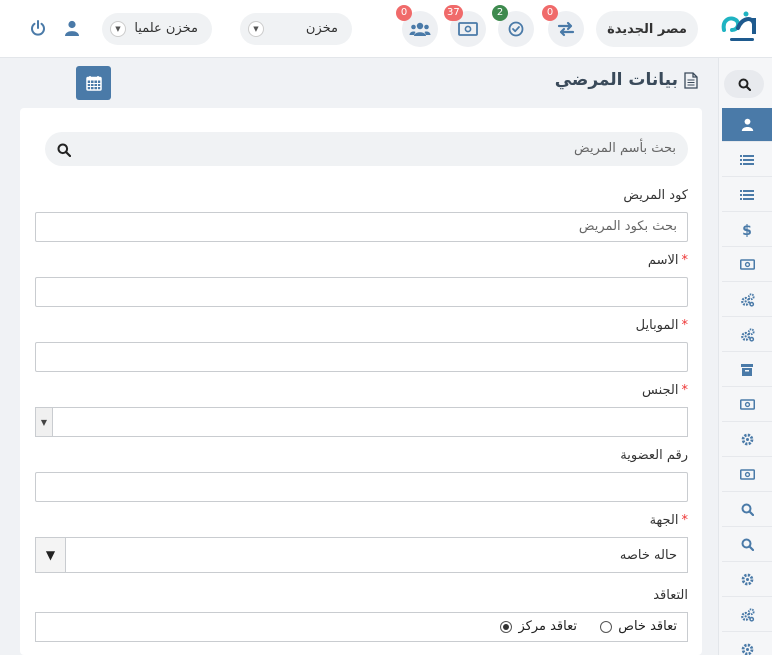  What do you see at coordinates (51, 555) in the screenshot?
I see `caret-down-icon: ▼` at bounding box center [51, 555].